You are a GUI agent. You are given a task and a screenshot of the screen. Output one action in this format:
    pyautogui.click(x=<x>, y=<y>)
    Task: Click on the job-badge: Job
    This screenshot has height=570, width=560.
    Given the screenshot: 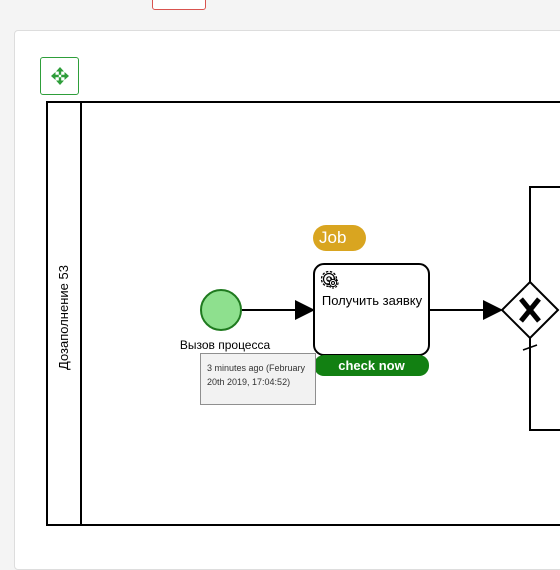 What is the action you would take?
    pyautogui.click(x=339, y=238)
    